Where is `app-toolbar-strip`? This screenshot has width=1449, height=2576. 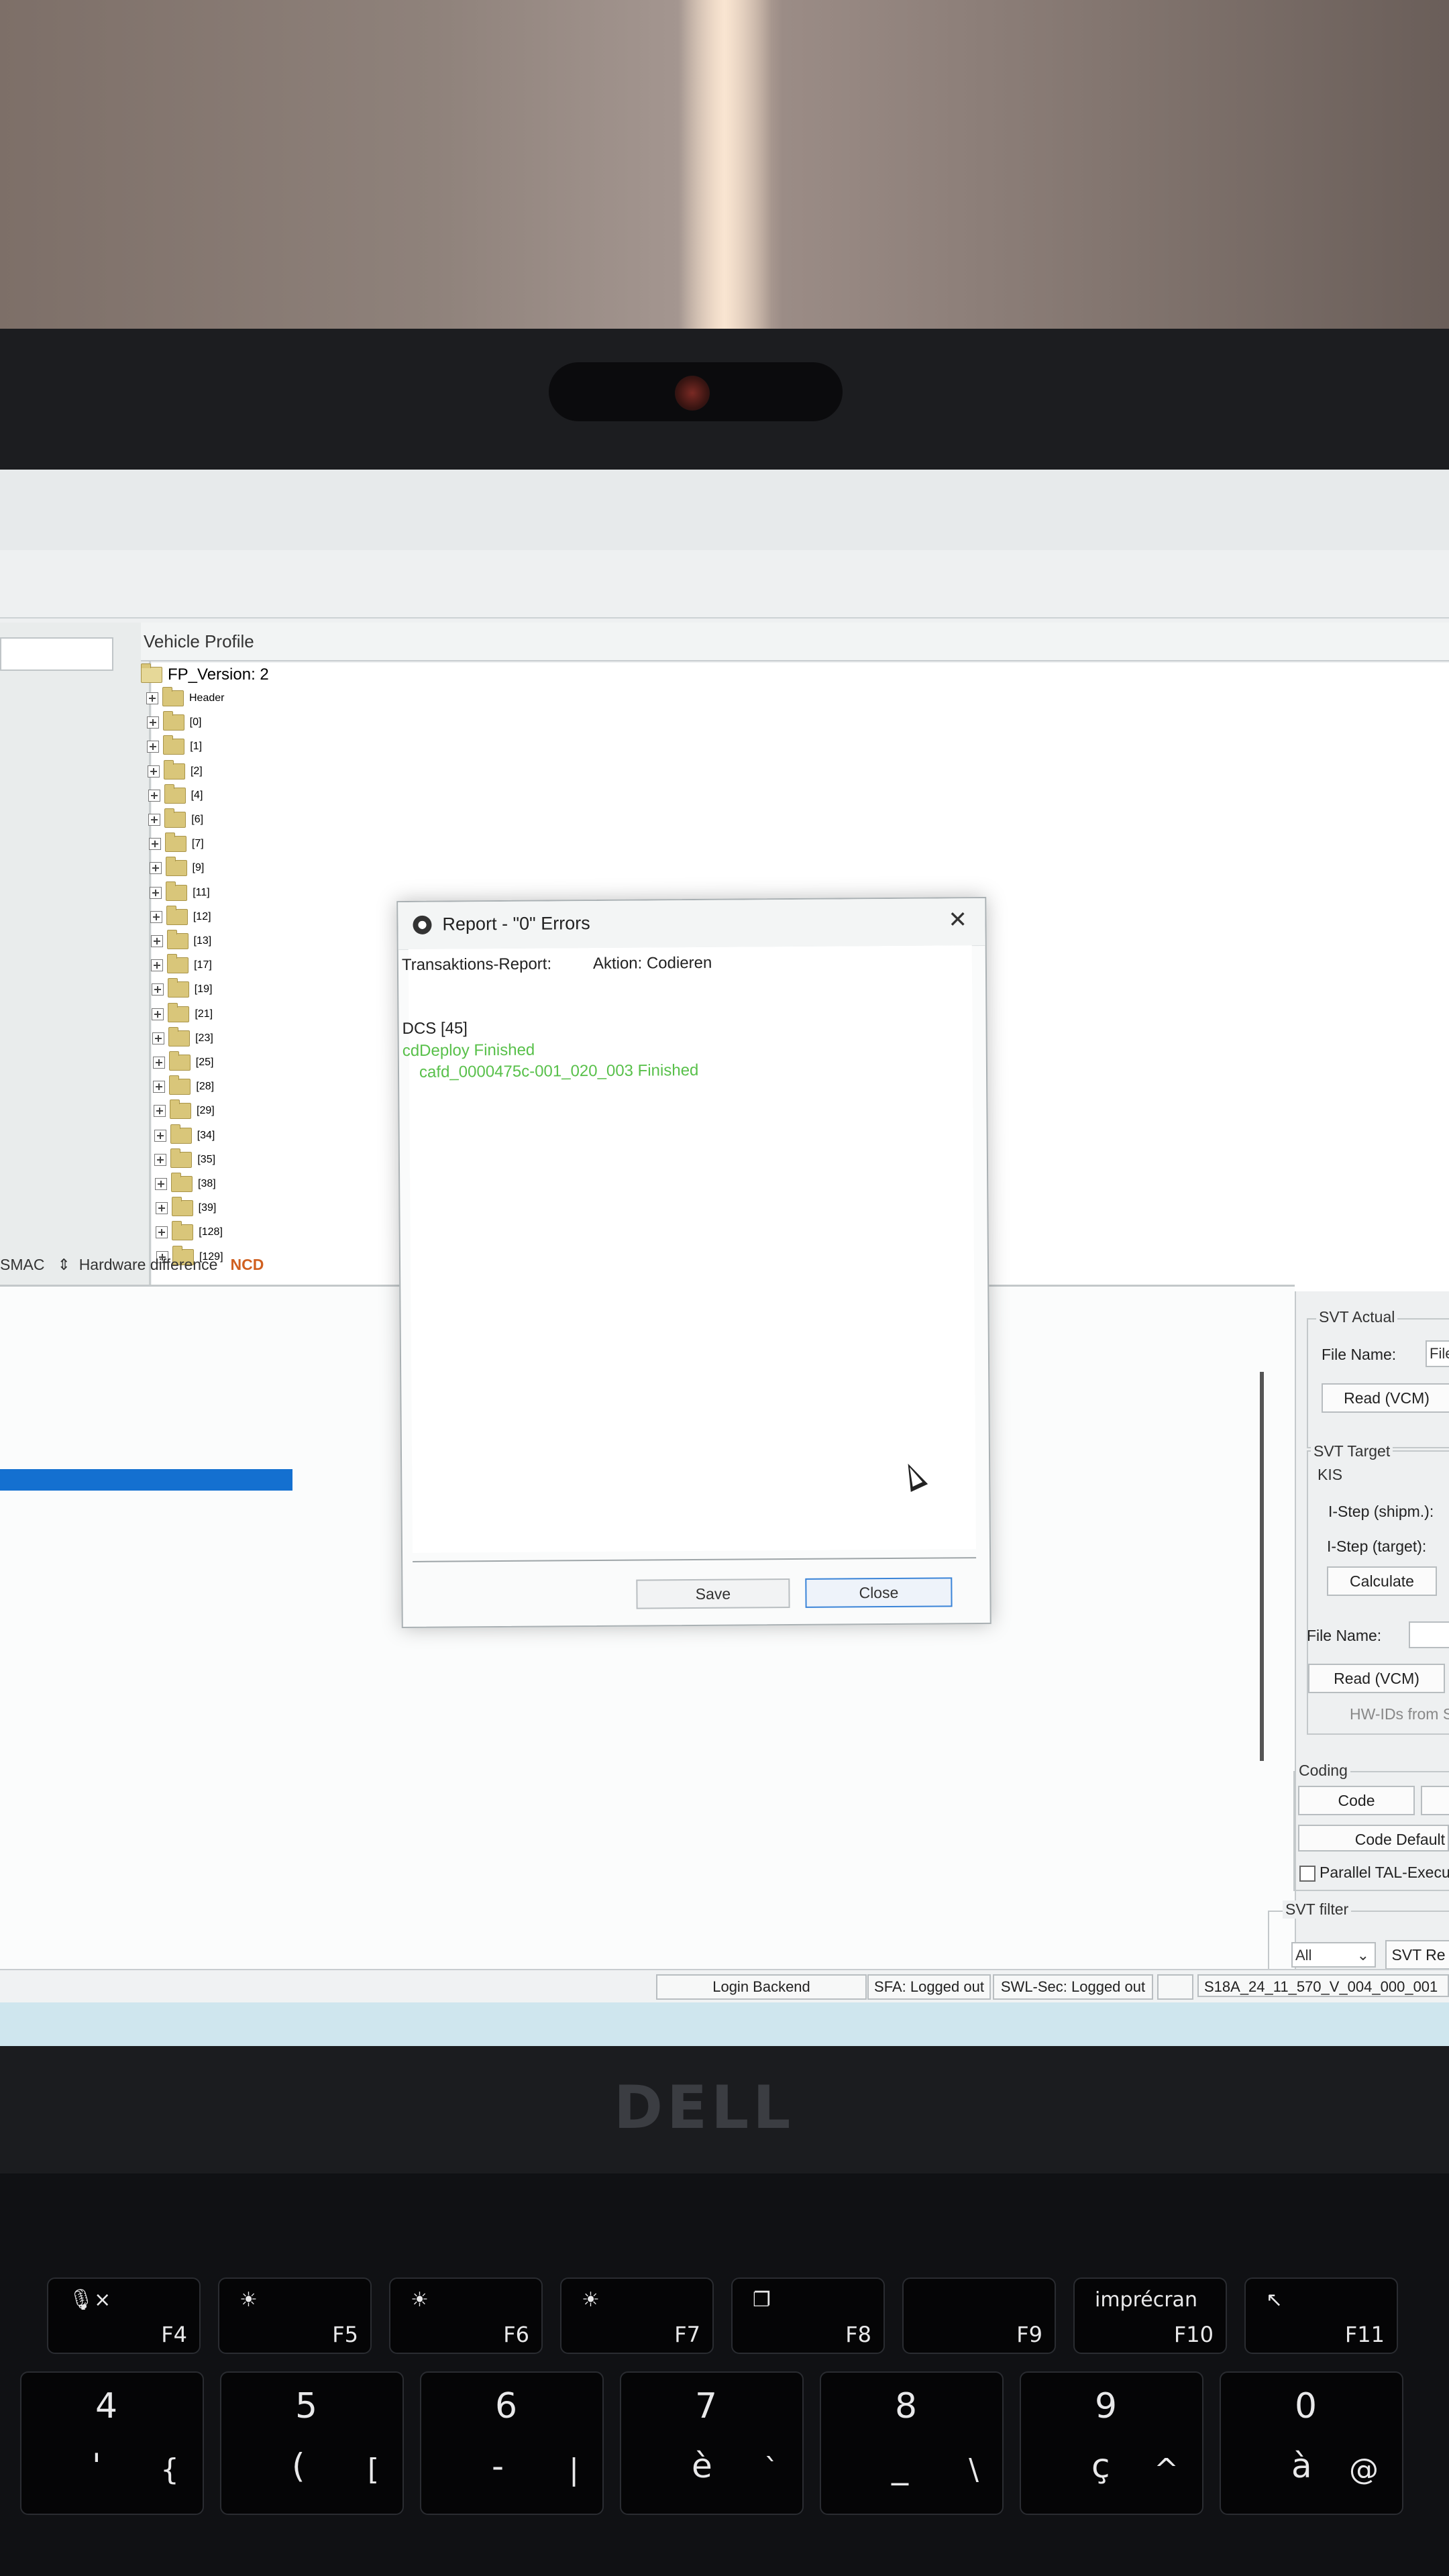
app-toolbar-strip is located at coordinates (724, 584).